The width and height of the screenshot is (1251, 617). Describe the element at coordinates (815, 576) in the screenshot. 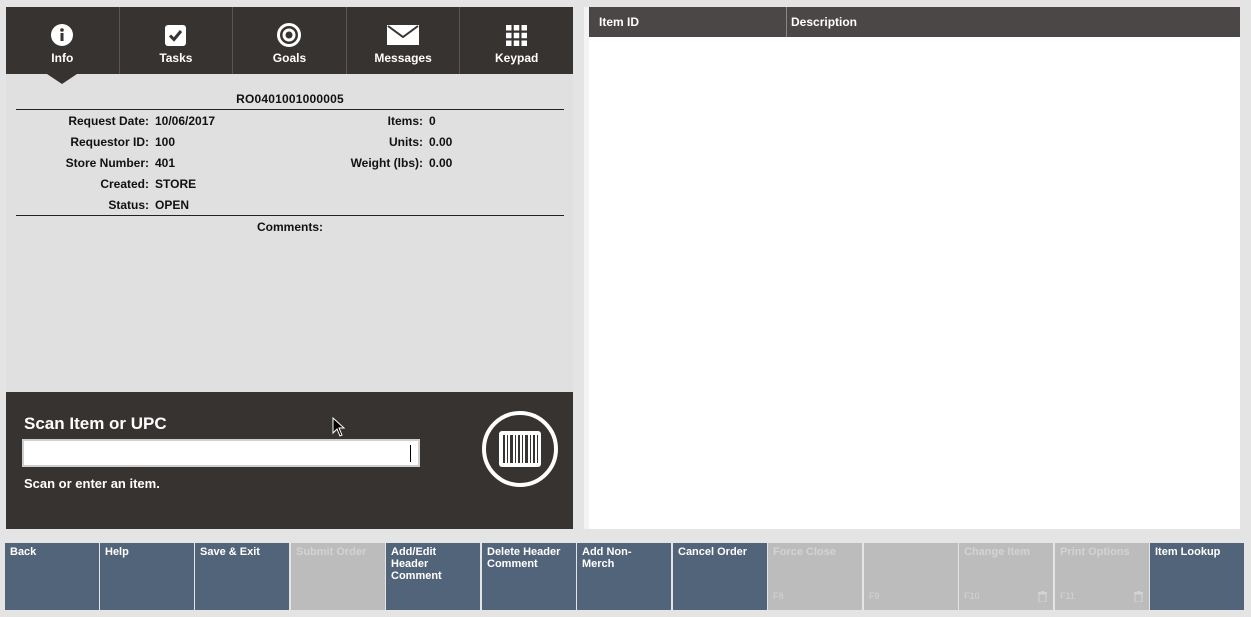

I see `force-close-button: Force Close F8` at that location.